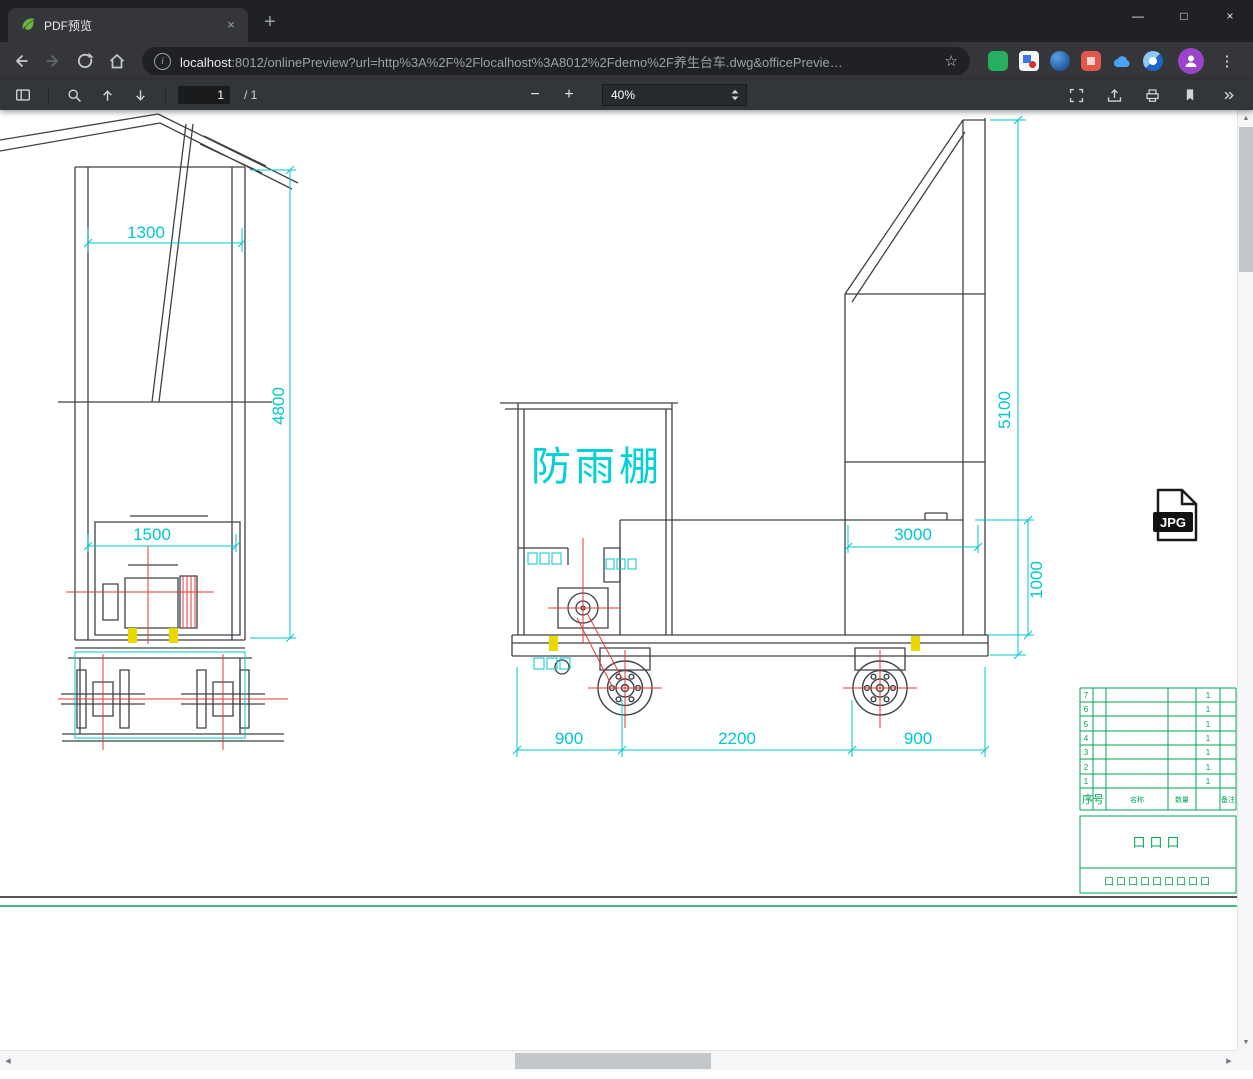 This screenshot has width=1253, height=1079. Describe the element at coordinates (1158, 882) in the screenshot. I see `title-block-footer: 口口口口口口口口口` at that location.